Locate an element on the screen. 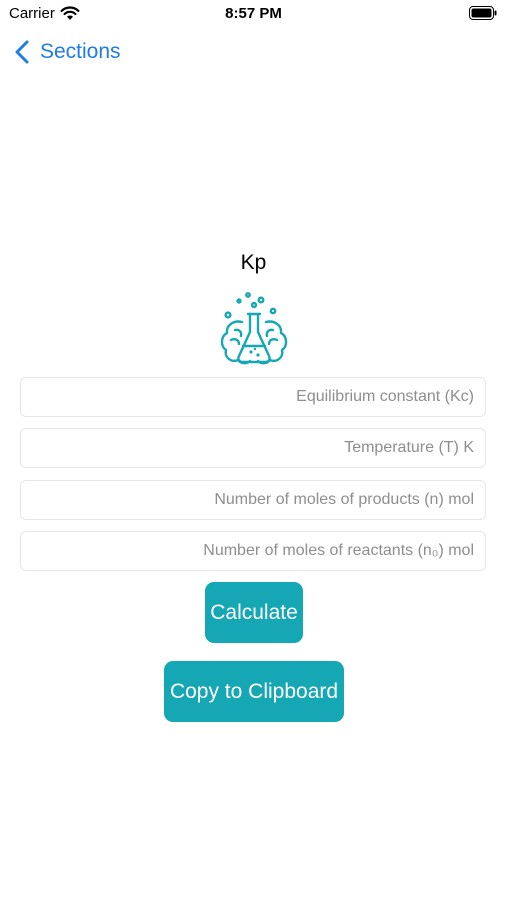 The image size is (507, 900). back-label: Sections is located at coordinates (80, 51).